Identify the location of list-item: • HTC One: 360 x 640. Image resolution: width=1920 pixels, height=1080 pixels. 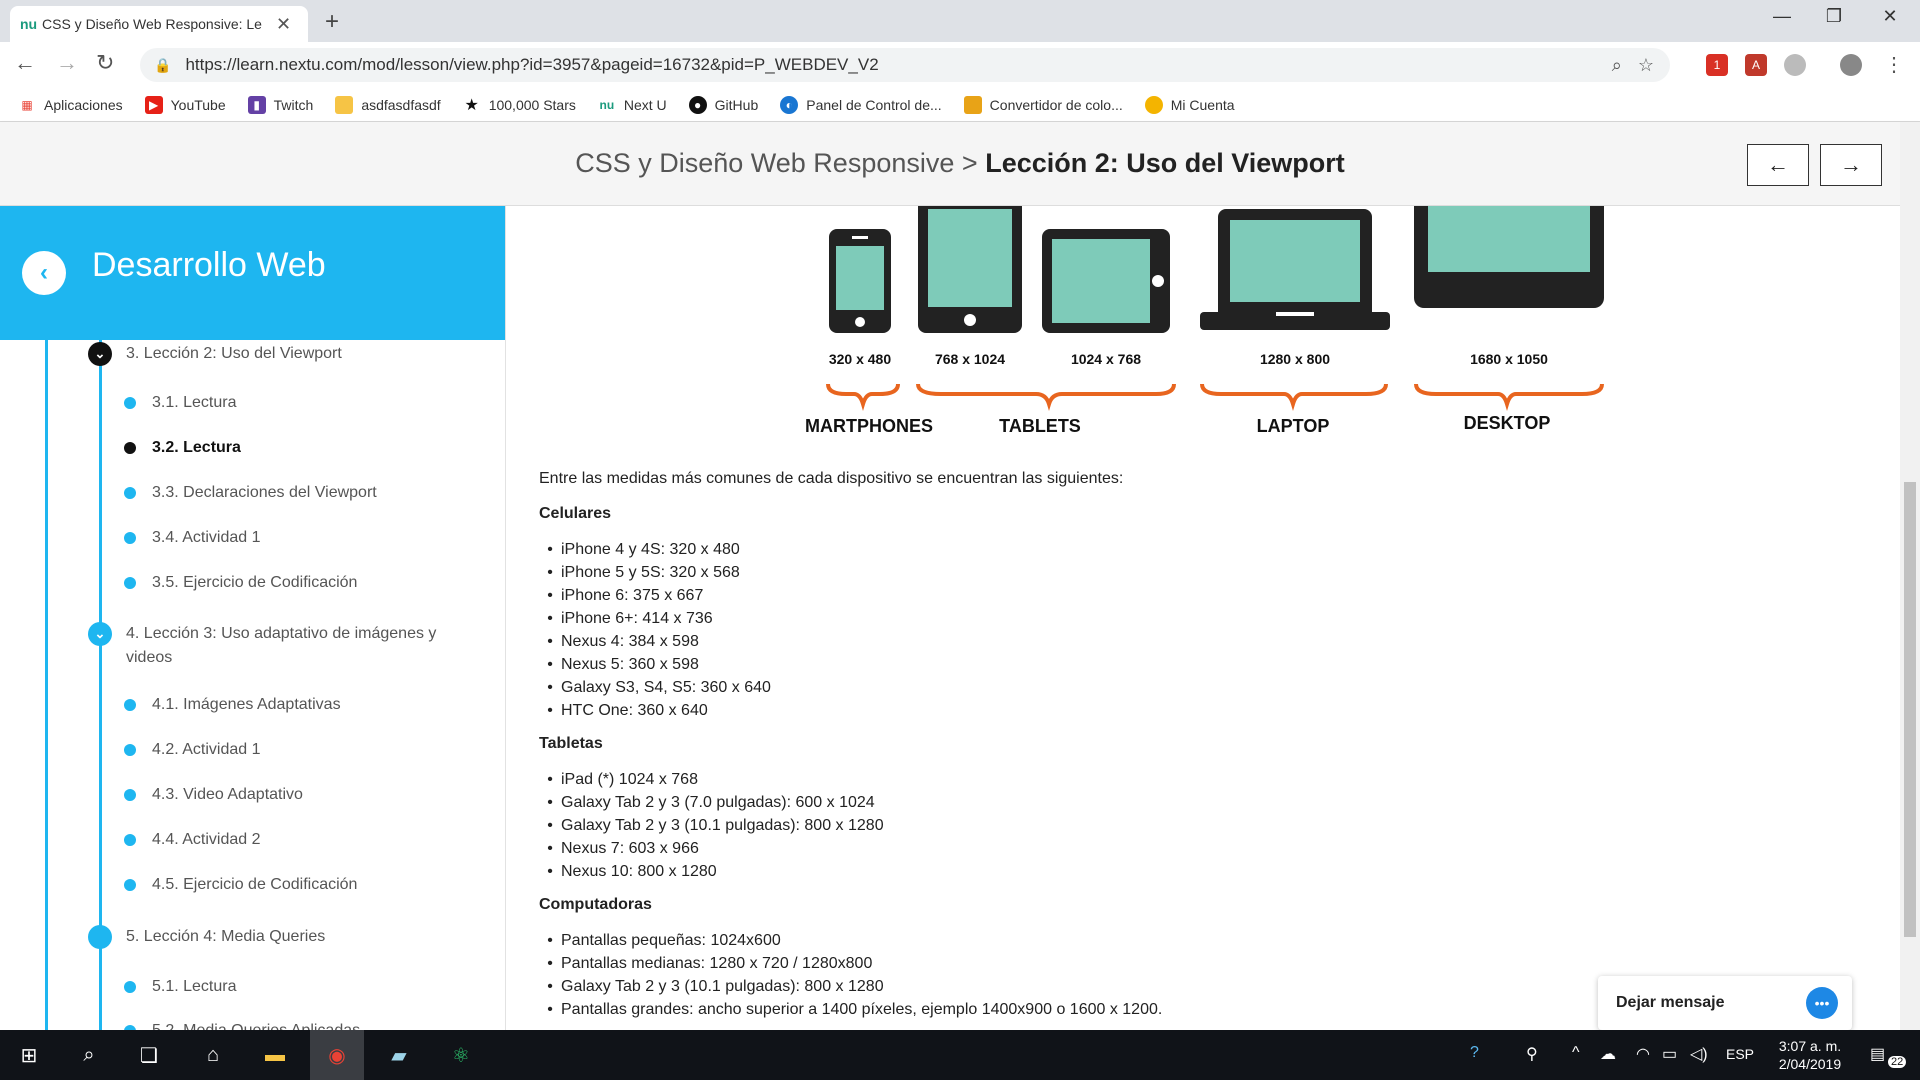
(627, 710).